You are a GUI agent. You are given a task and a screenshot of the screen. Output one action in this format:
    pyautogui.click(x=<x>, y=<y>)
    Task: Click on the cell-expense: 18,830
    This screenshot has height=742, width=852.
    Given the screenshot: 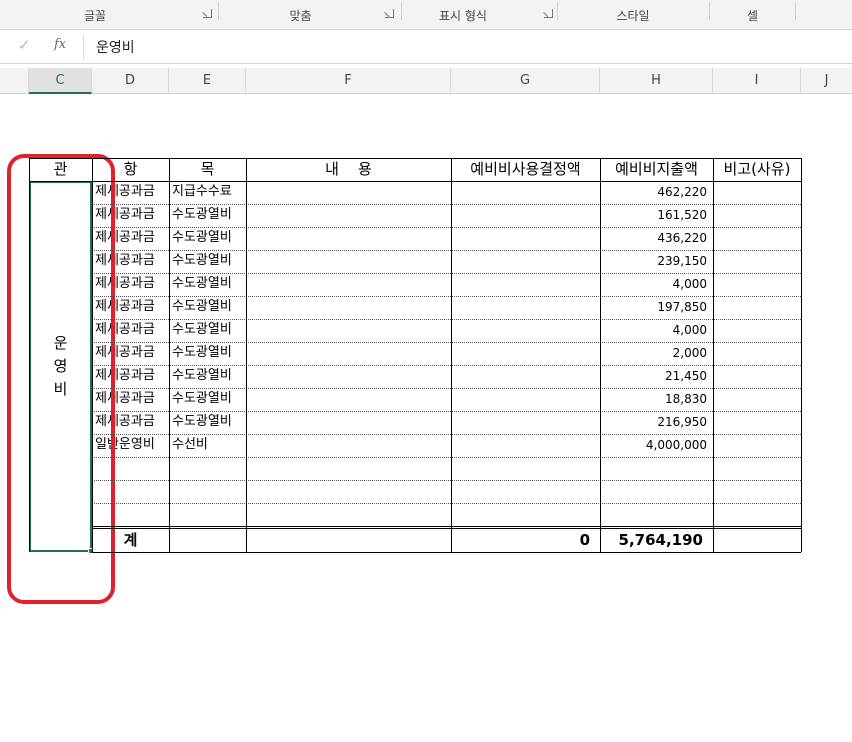 What is the action you would take?
    pyautogui.click(x=656, y=399)
    